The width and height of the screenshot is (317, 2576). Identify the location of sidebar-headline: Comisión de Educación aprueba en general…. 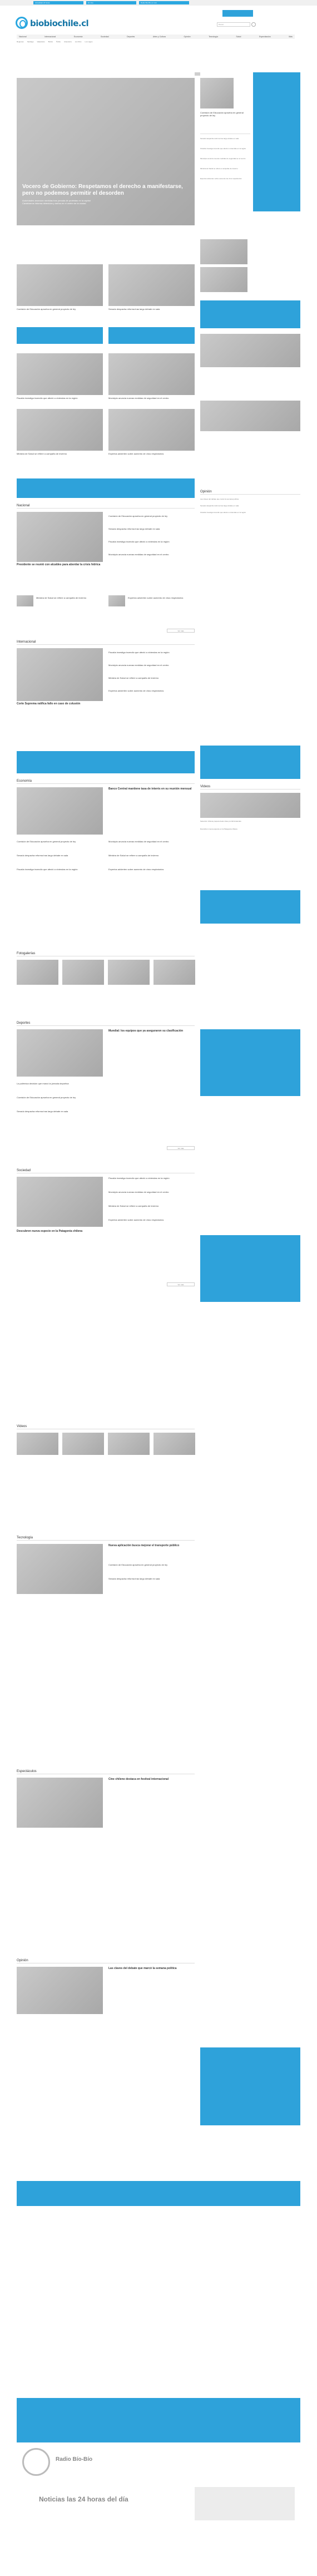
(225, 119).